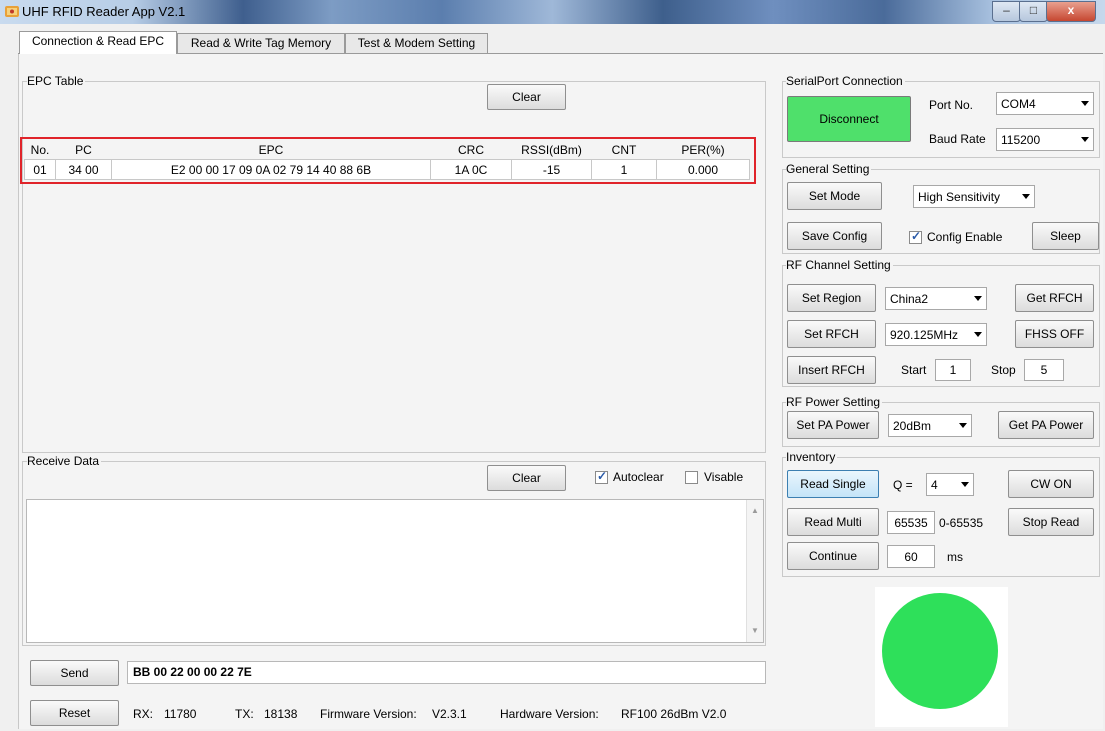 The height and width of the screenshot is (731, 1105). Describe the element at coordinates (834, 236) in the screenshot. I see `save-config-button: Save Config` at that location.